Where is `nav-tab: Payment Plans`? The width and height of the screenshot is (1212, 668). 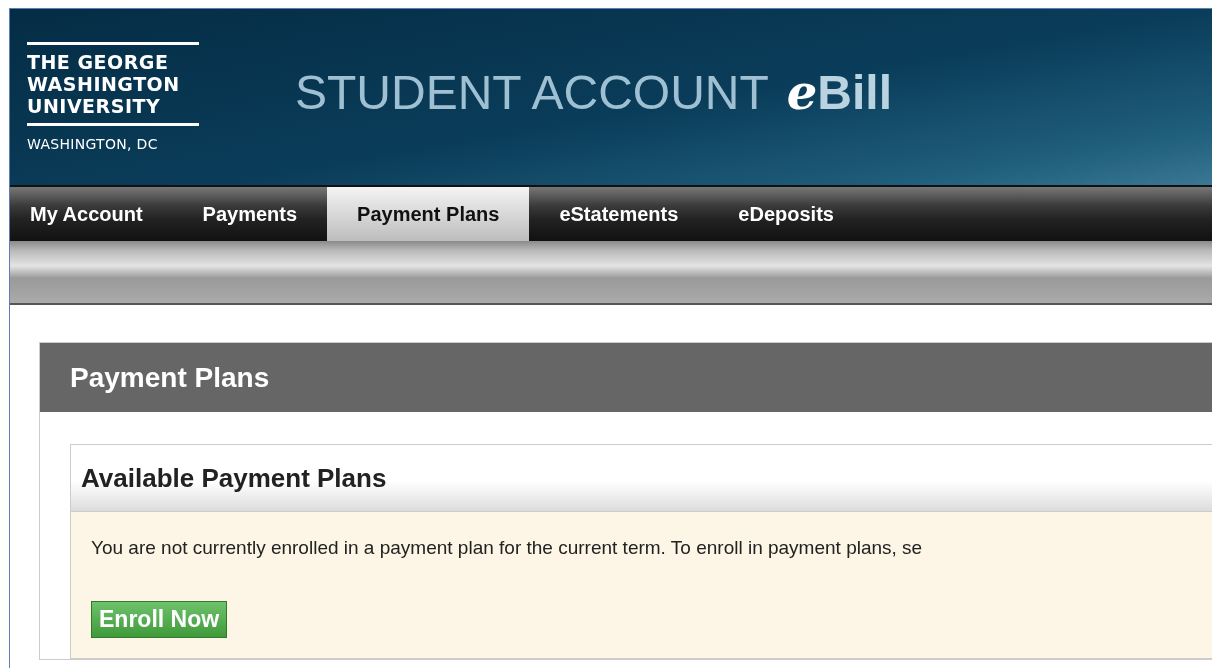
nav-tab: Payment Plans is located at coordinates (428, 214).